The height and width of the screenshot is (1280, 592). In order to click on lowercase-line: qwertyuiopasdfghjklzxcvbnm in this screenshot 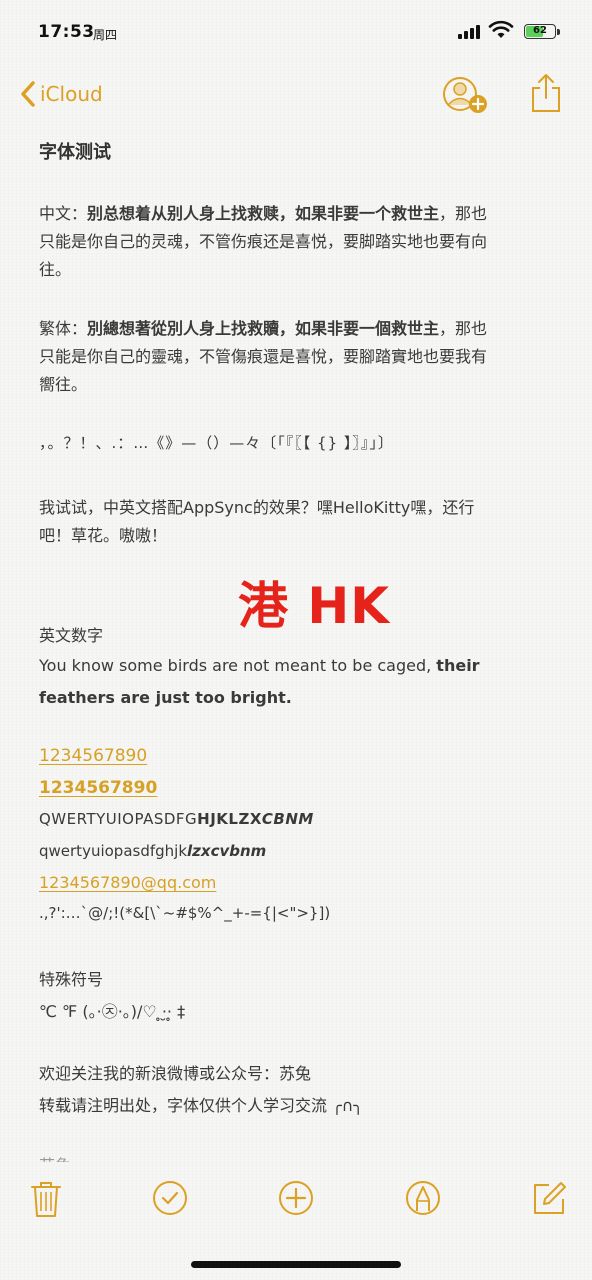, I will do `click(152, 851)`.